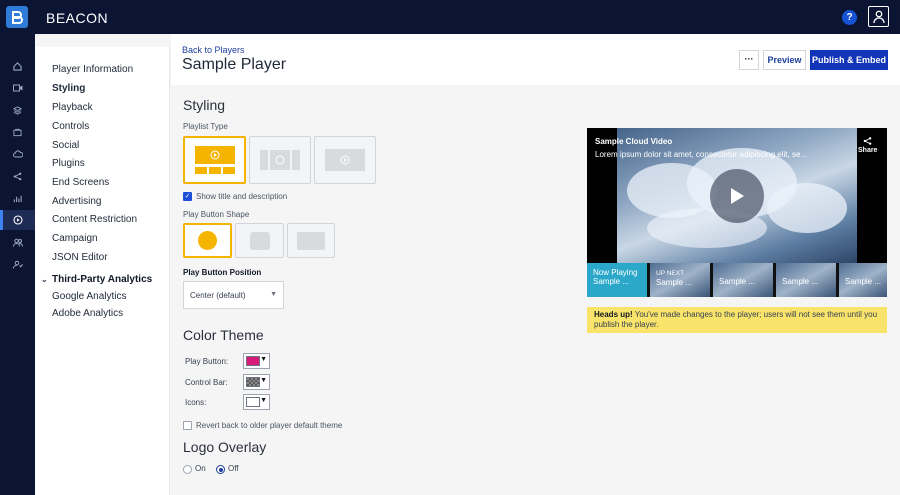 The image size is (900, 495). What do you see at coordinates (253, 382) in the screenshot?
I see `control-bar-color-chip` at bounding box center [253, 382].